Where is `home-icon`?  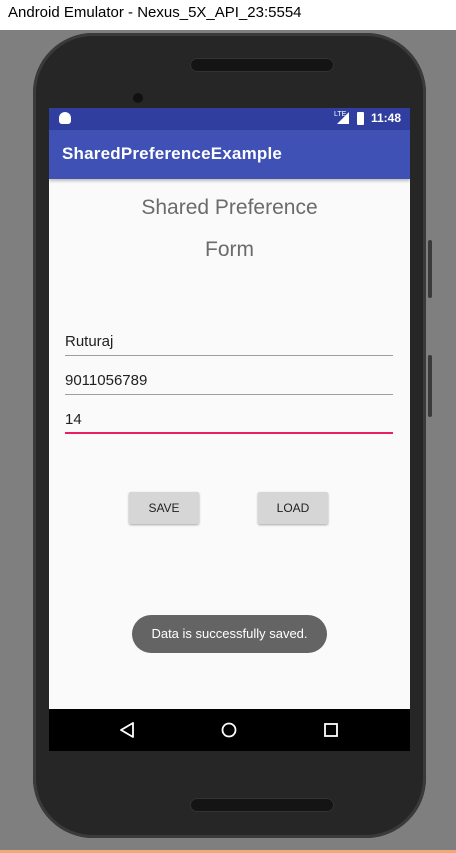
home-icon is located at coordinates (229, 730).